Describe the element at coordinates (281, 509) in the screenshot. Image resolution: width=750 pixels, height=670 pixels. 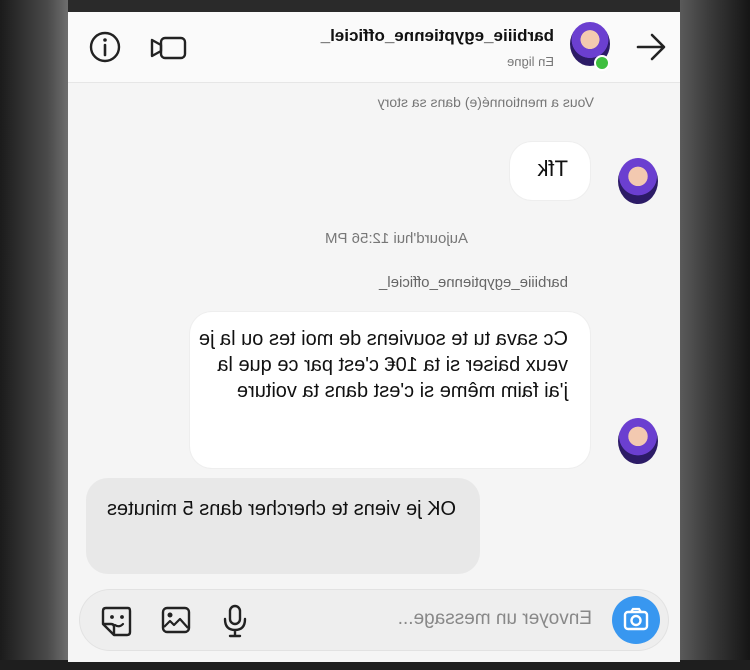
I see `message-text: OK je viens te chercher dans 5 minutes` at that location.